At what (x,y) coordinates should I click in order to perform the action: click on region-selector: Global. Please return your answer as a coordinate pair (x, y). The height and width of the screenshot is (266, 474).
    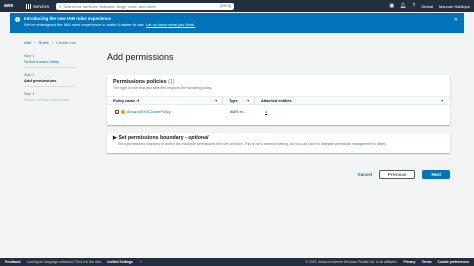
    Looking at the image, I should click on (427, 6).